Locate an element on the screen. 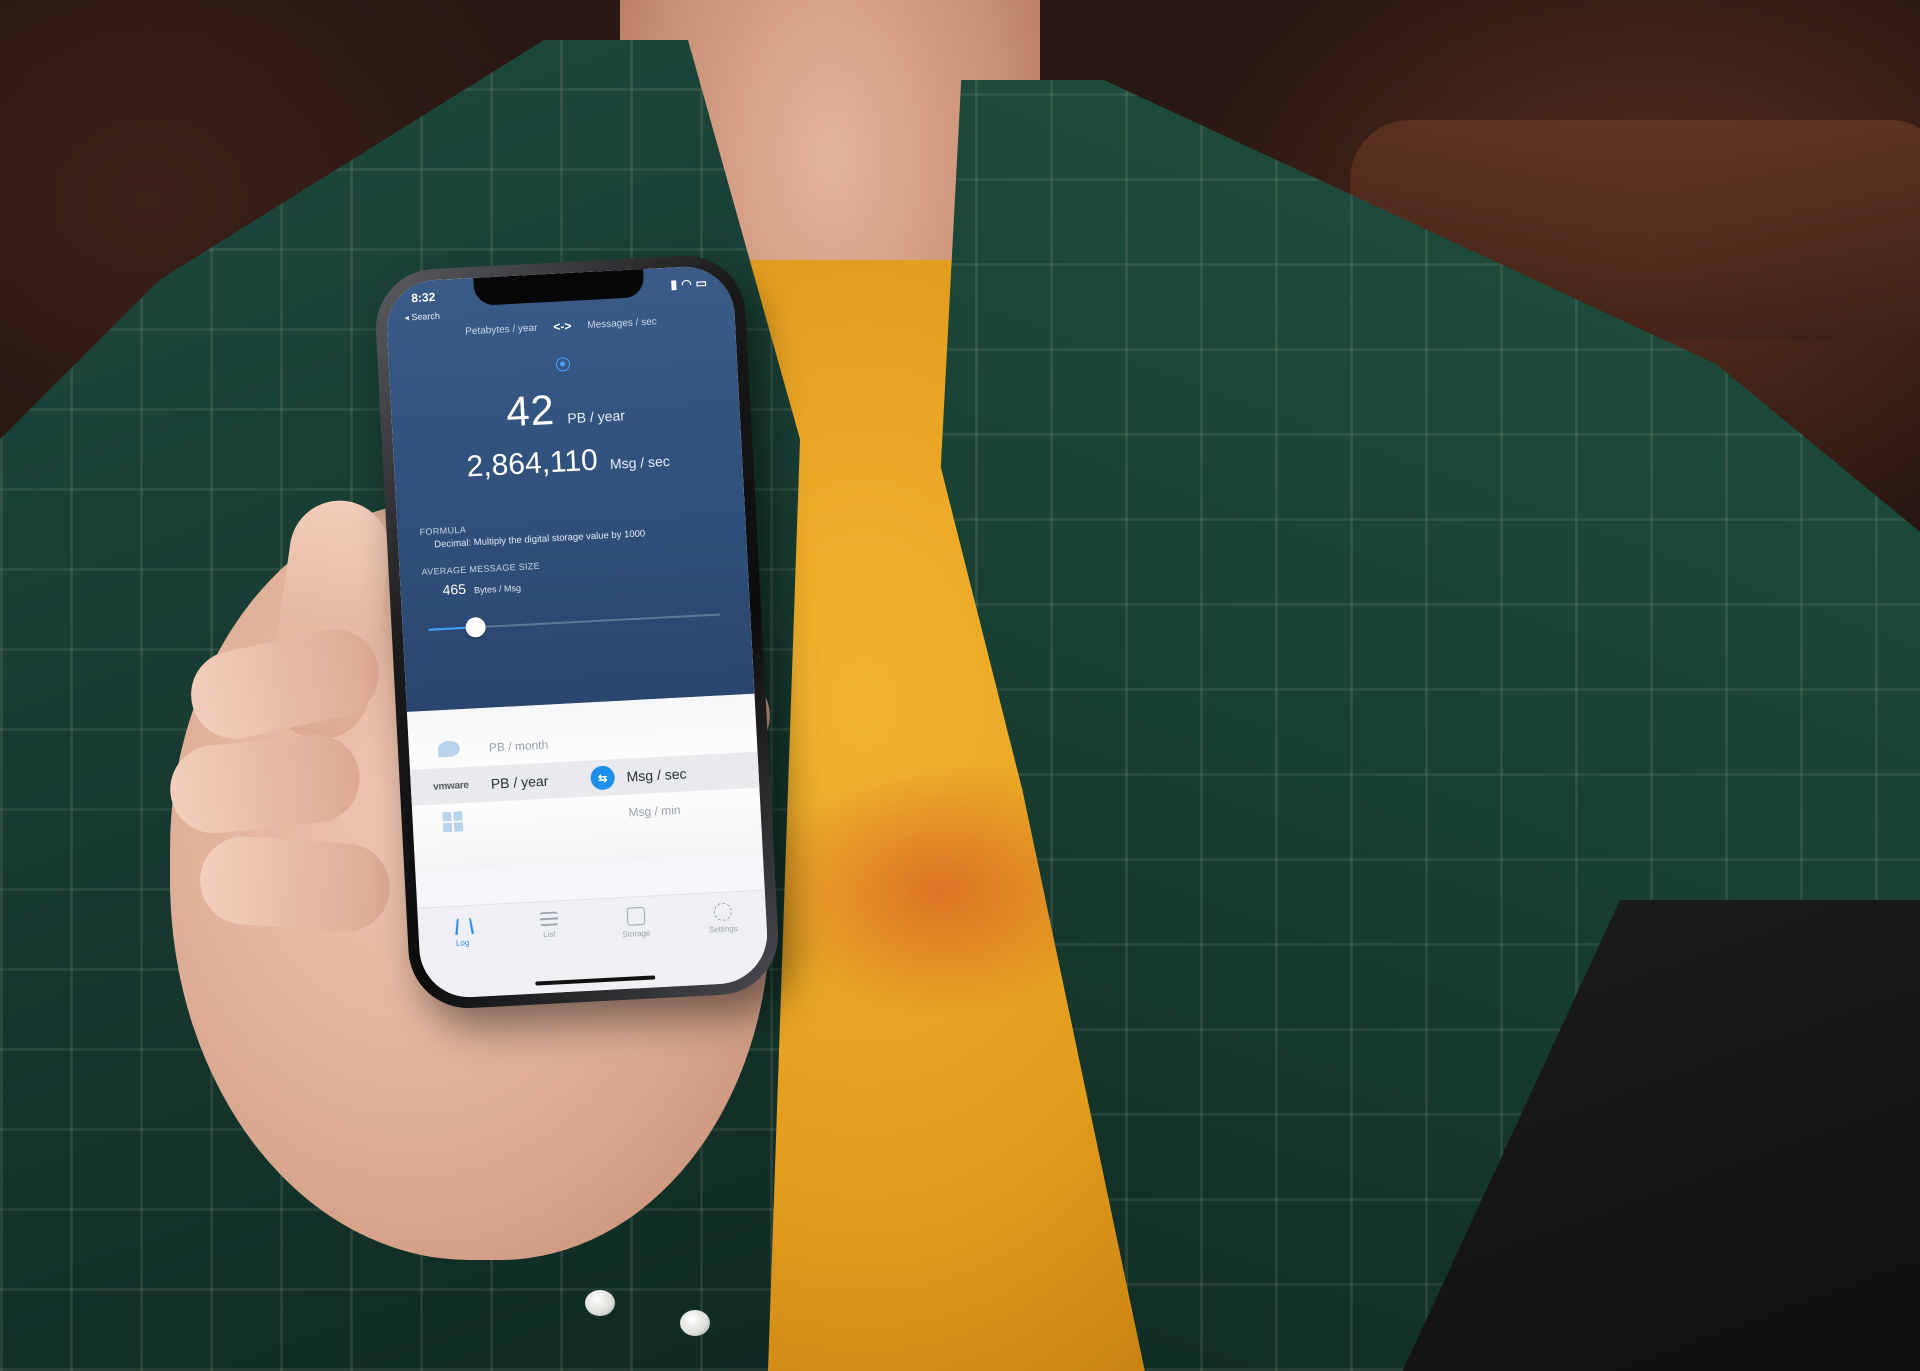  picker-left-unit is located at coordinates (543, 816).